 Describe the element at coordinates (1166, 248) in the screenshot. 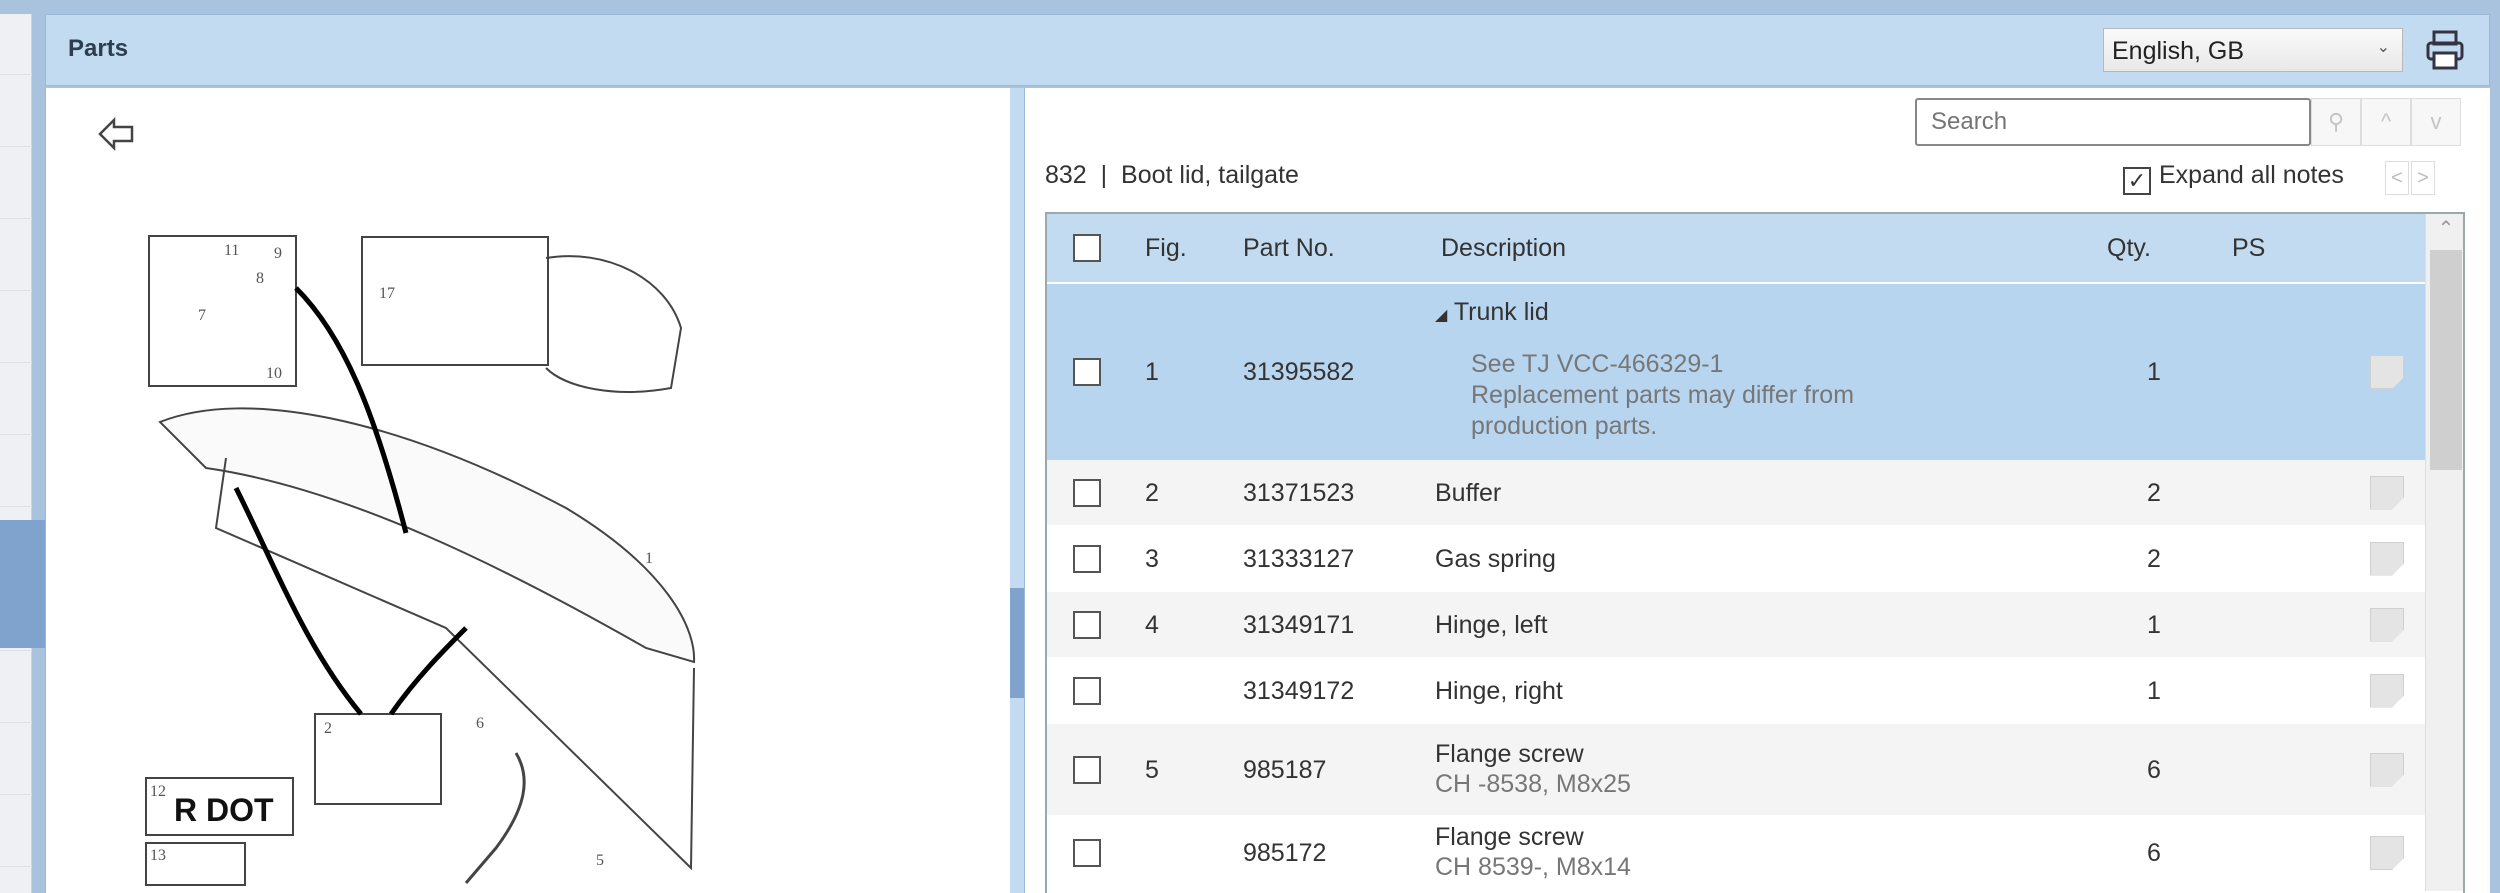

I see `col-fig: Fig.` at that location.